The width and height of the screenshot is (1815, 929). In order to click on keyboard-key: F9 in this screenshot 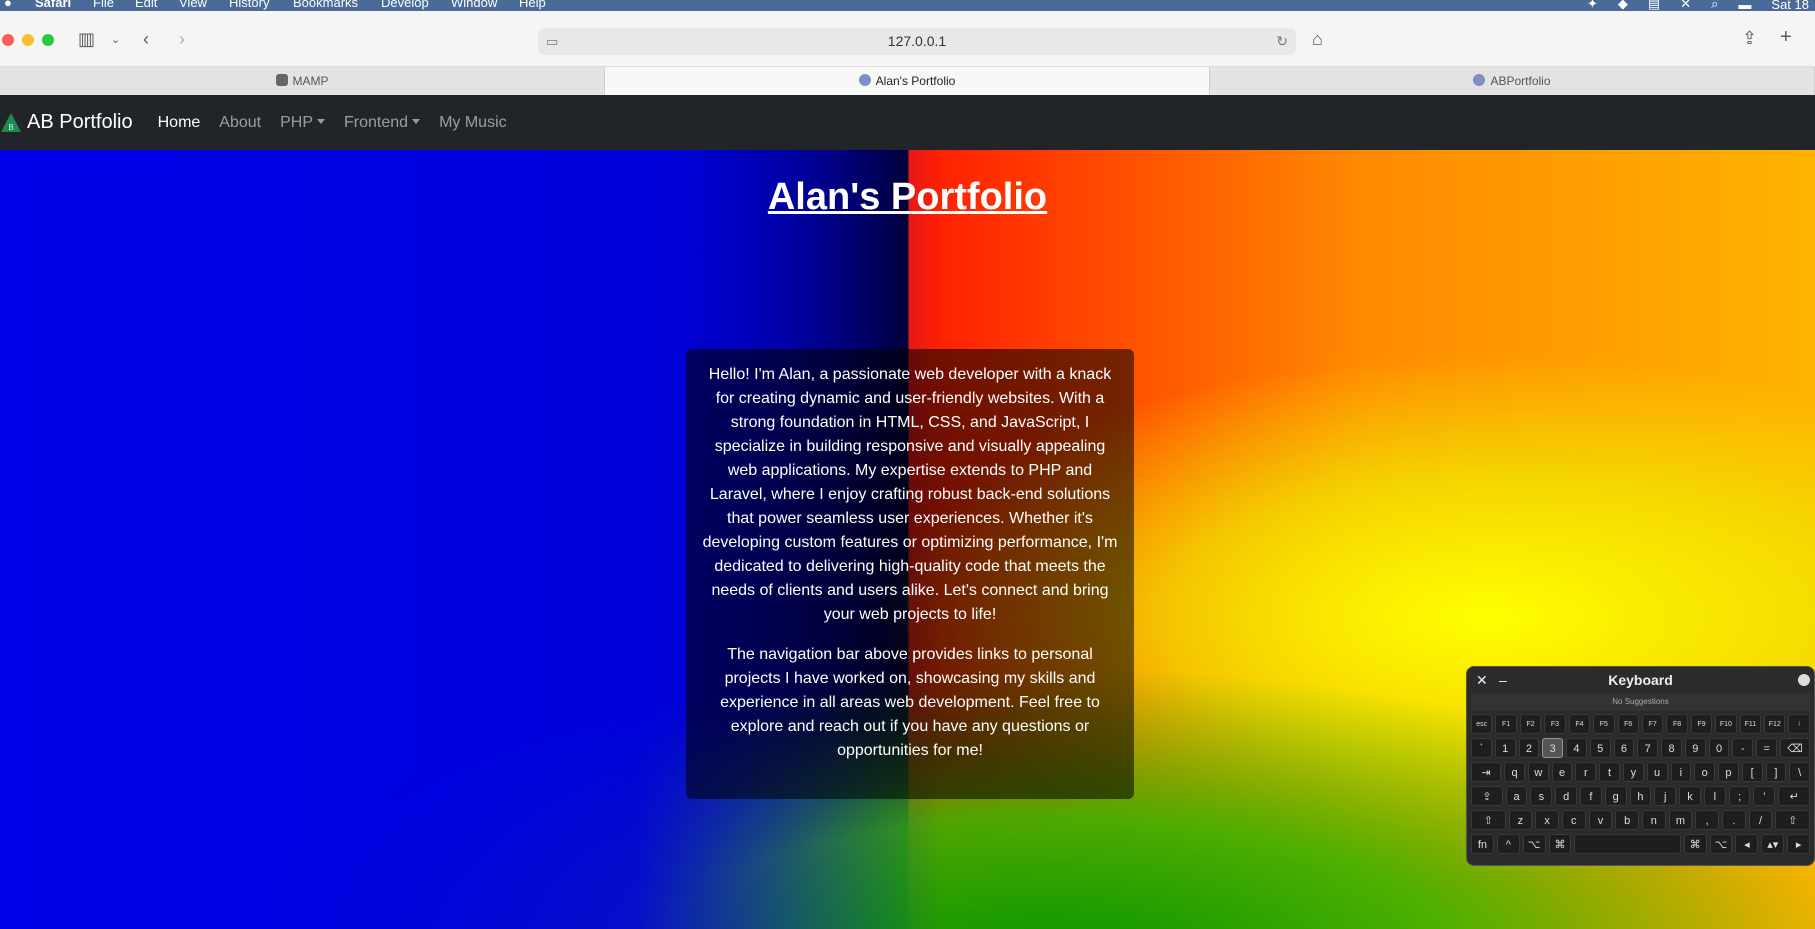, I will do `click(1701, 724)`.